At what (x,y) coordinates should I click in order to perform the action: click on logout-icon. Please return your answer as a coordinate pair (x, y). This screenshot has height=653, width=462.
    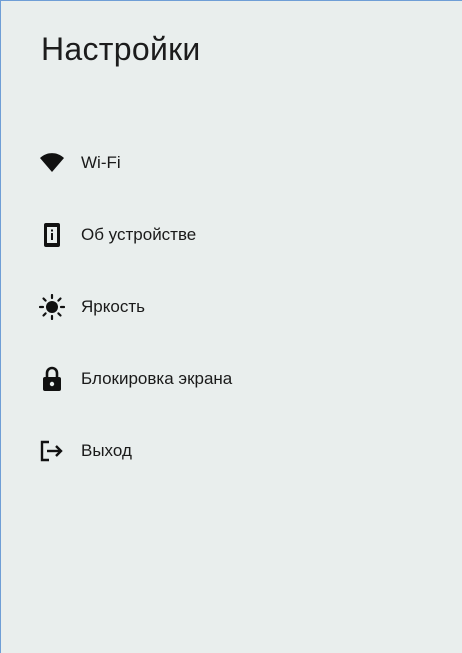
    Looking at the image, I should click on (52, 451).